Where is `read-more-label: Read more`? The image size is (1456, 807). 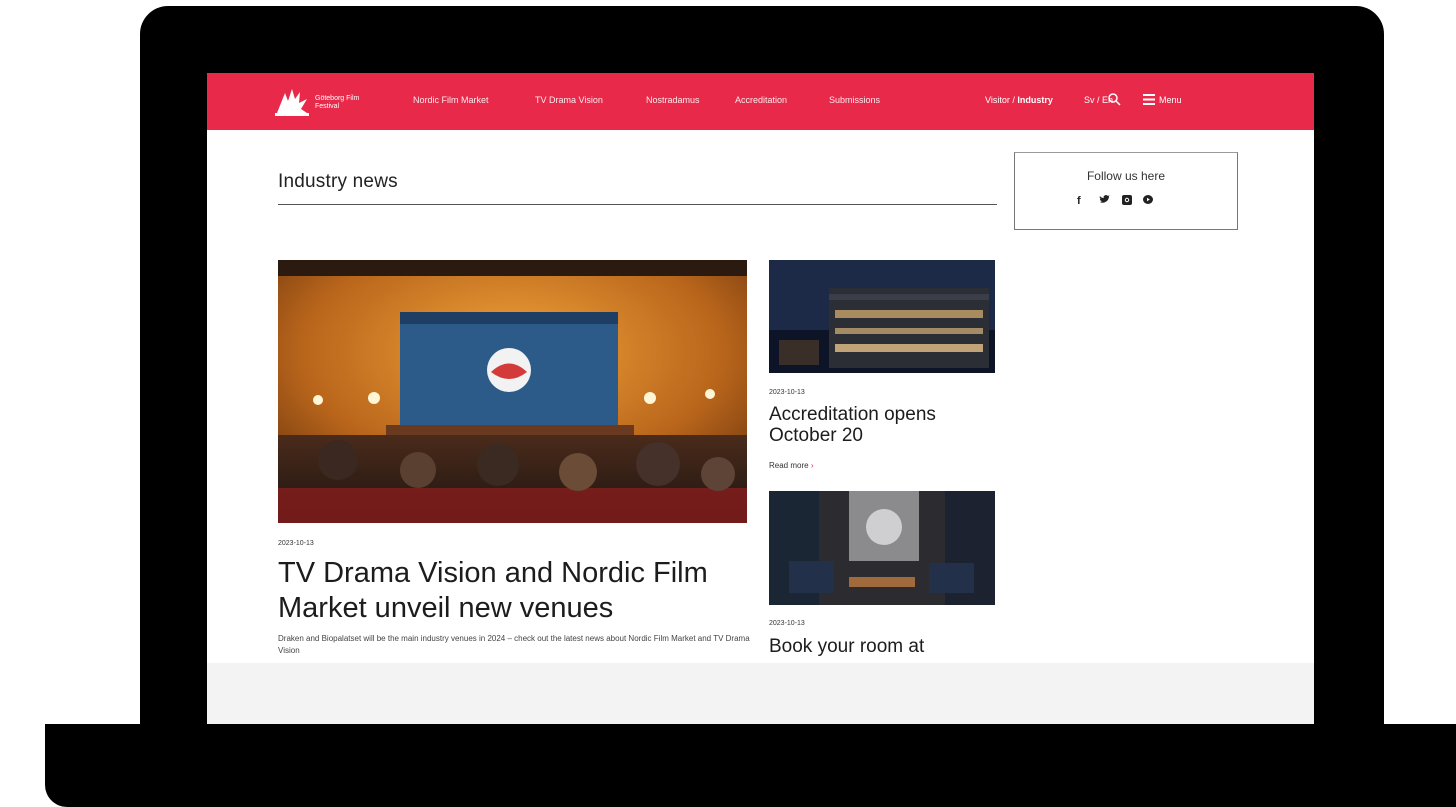 read-more-label: Read more is located at coordinates (789, 465).